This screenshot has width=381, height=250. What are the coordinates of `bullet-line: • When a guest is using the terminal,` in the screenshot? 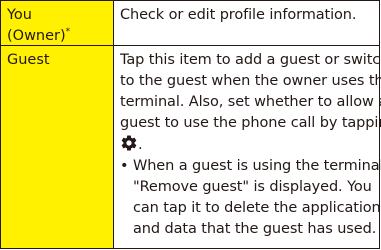 It's located at (250, 166).